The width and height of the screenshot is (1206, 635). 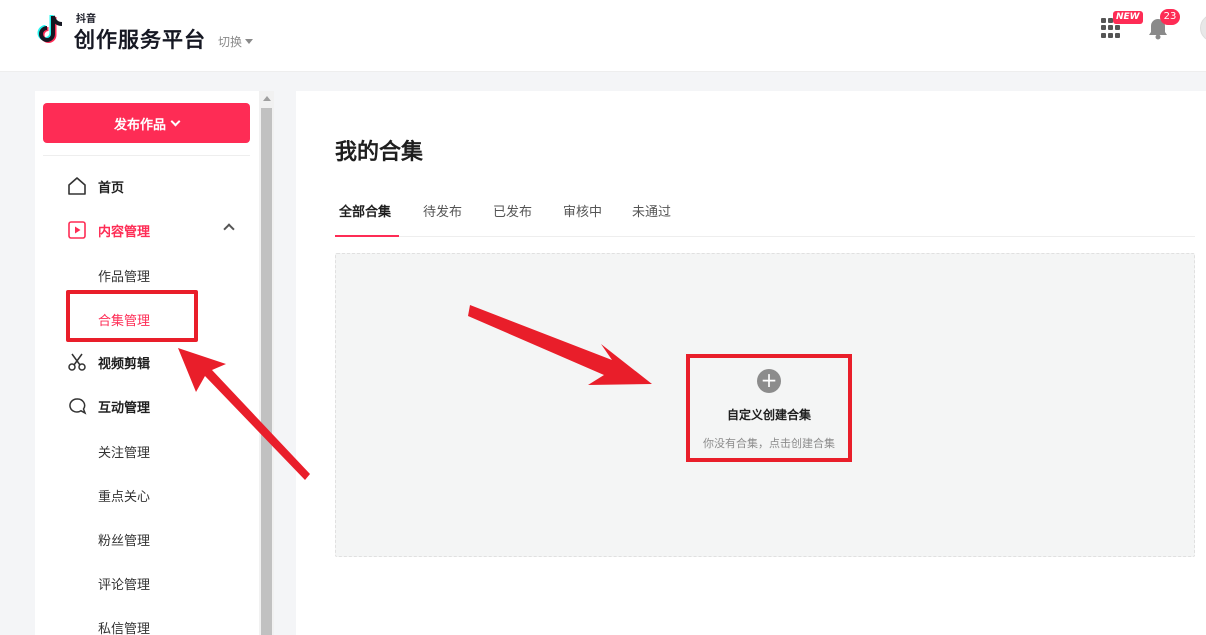 I want to click on scroll-up-arrow-icon, so click(x=267, y=98).